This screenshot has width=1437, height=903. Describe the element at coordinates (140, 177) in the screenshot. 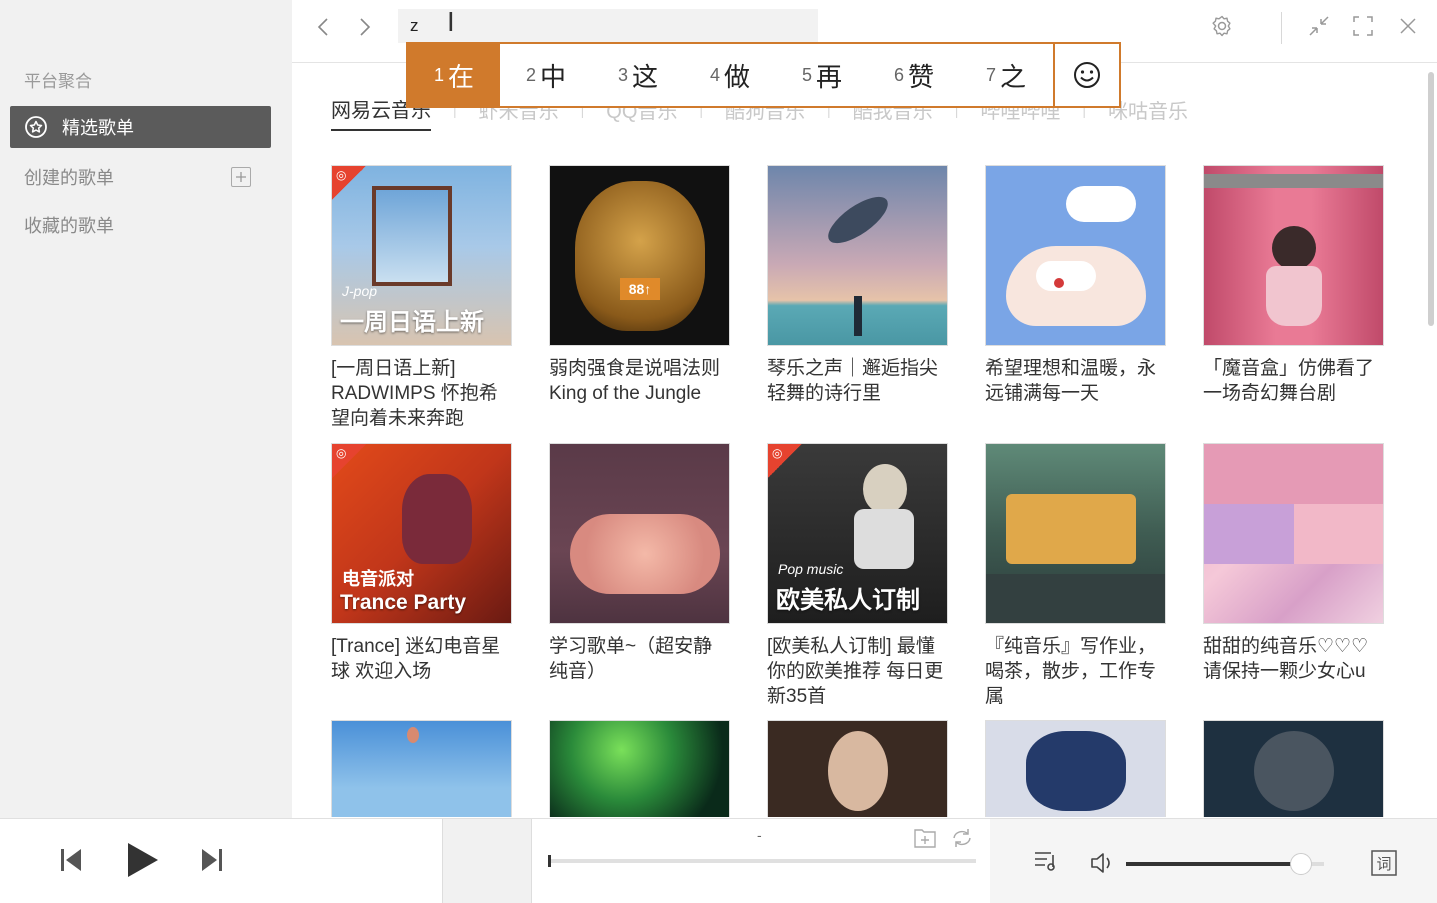

I see `sidebar-item-created-playlists: 创建的歌单` at that location.